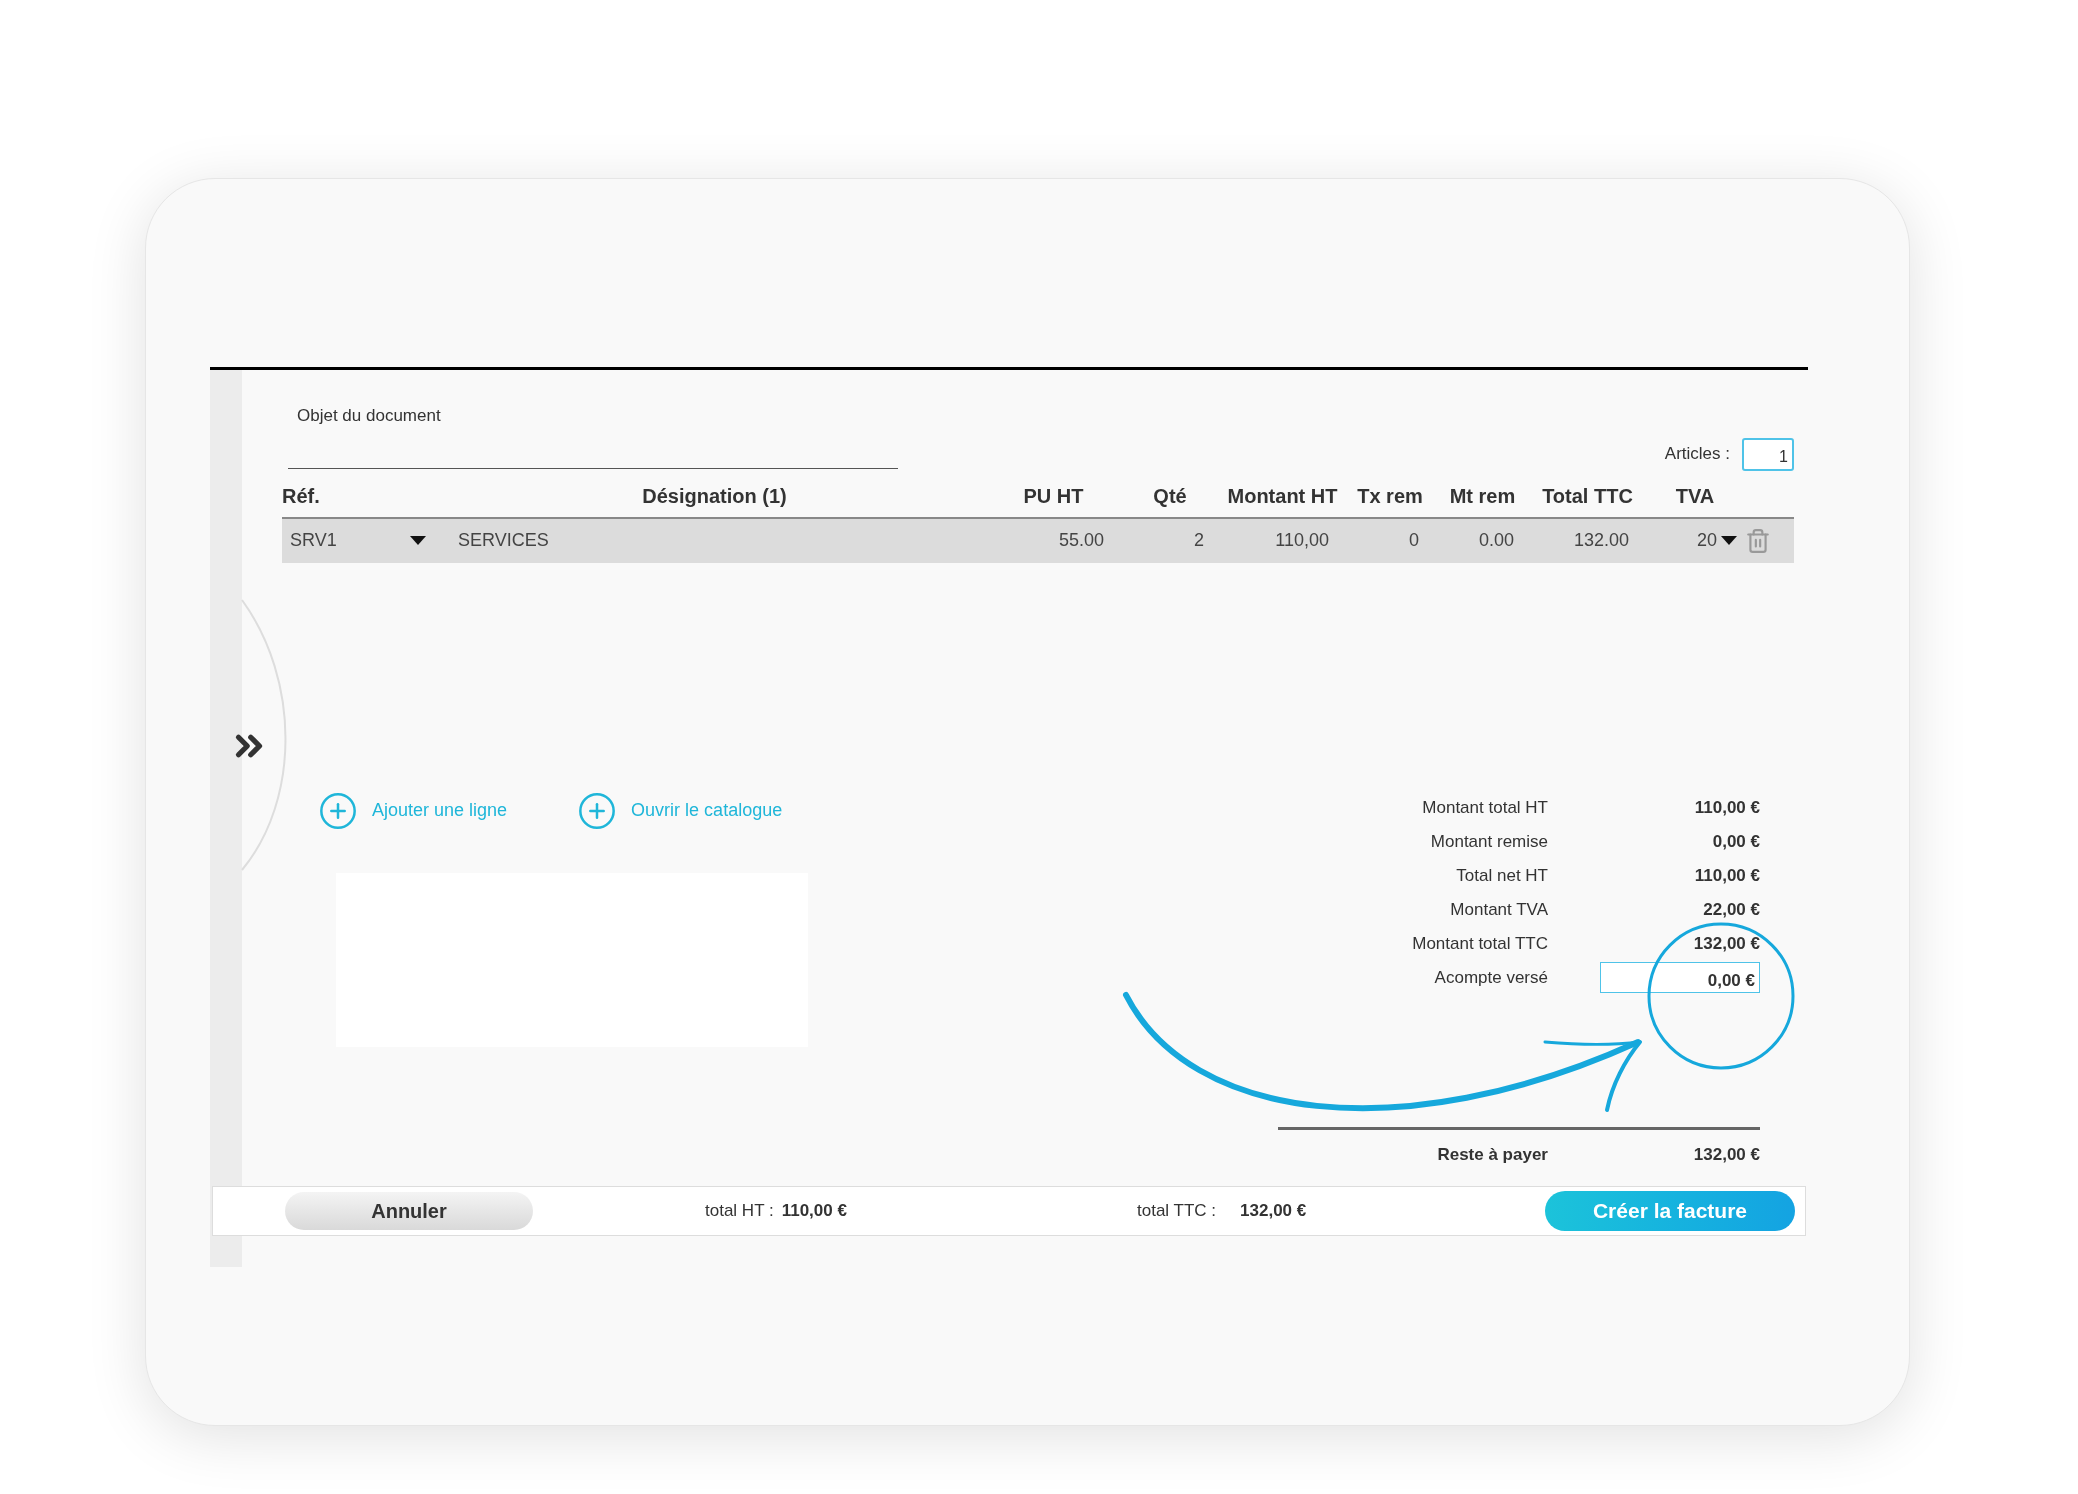 This screenshot has width=2078, height=1494. What do you see at coordinates (1706, 540) in the screenshot?
I see `table-cell-text: 20` at bounding box center [1706, 540].